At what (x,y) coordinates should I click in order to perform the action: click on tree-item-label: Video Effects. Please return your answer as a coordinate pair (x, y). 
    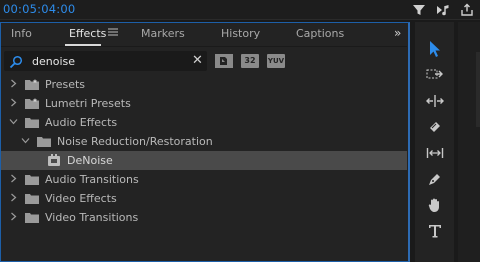
    Looking at the image, I should click on (81, 198).